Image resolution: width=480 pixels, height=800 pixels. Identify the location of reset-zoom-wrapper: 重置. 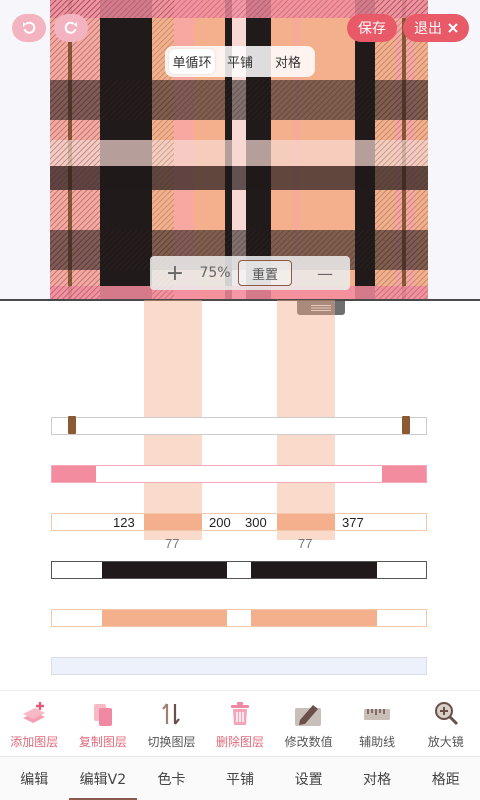
(265, 273).